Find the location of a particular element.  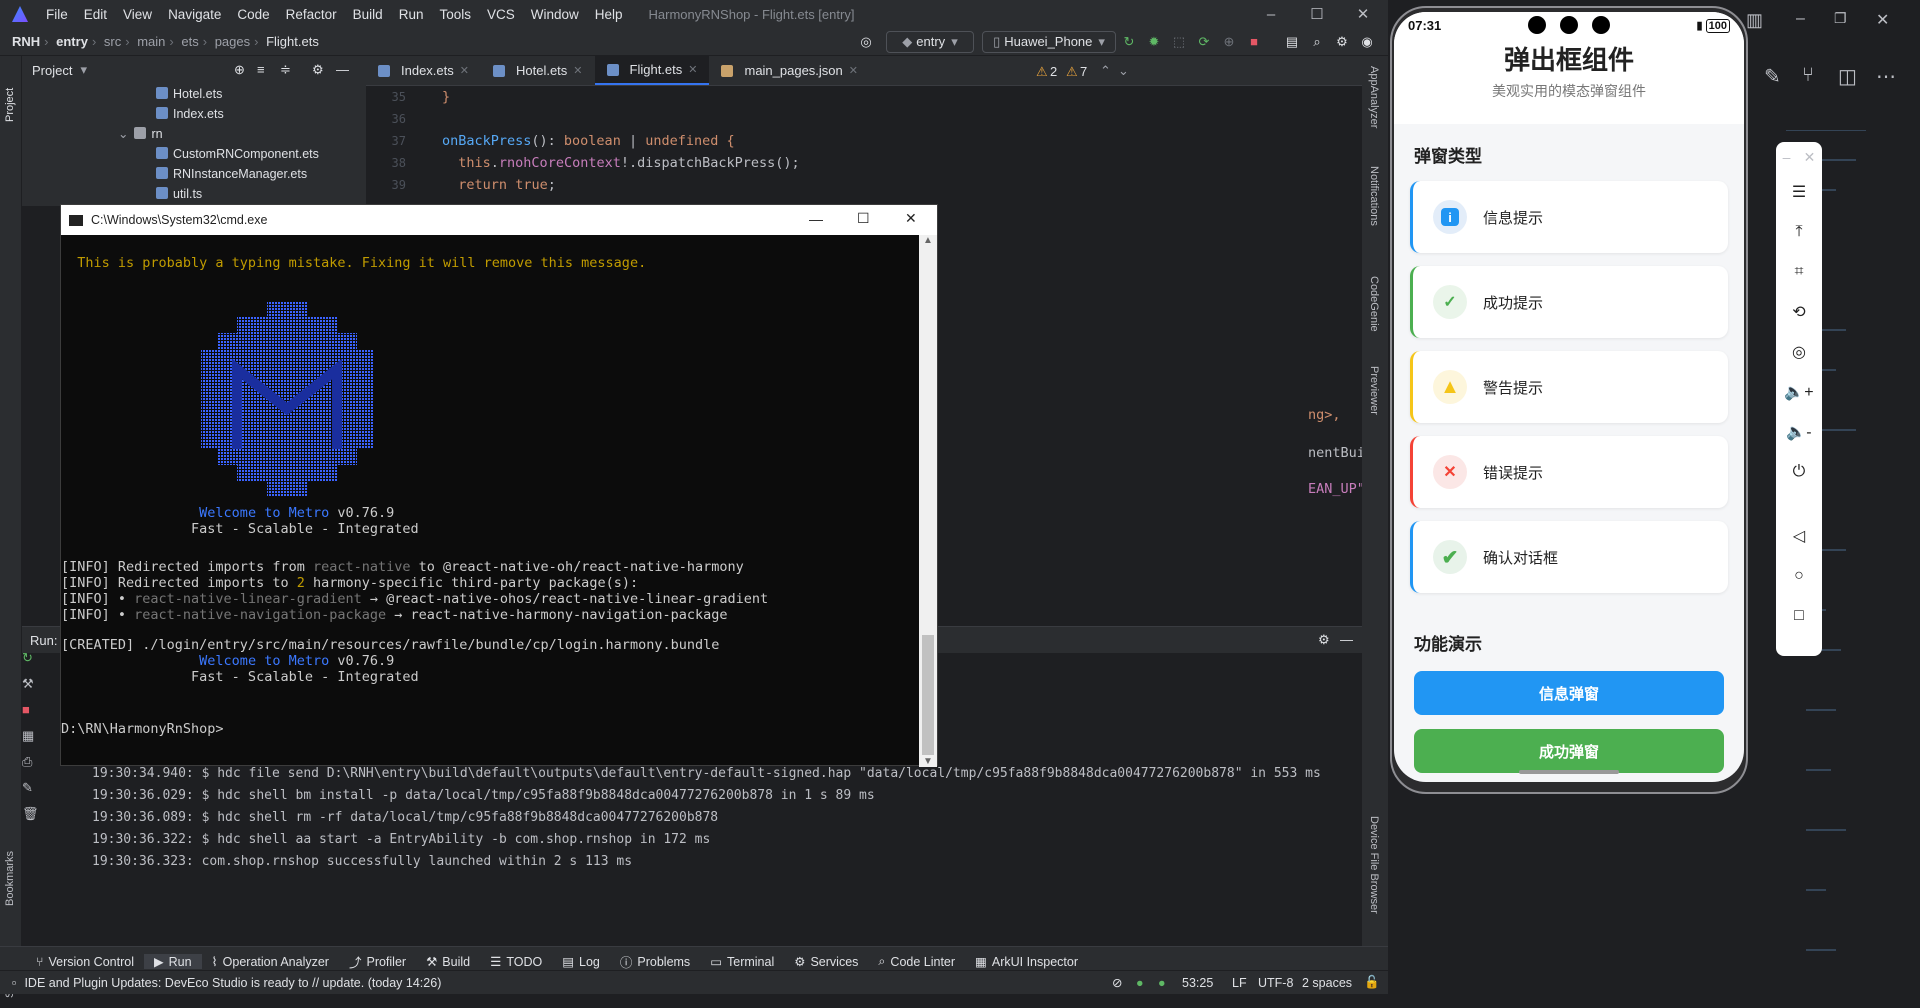

menu-navigate: Navigate is located at coordinates (194, 14).